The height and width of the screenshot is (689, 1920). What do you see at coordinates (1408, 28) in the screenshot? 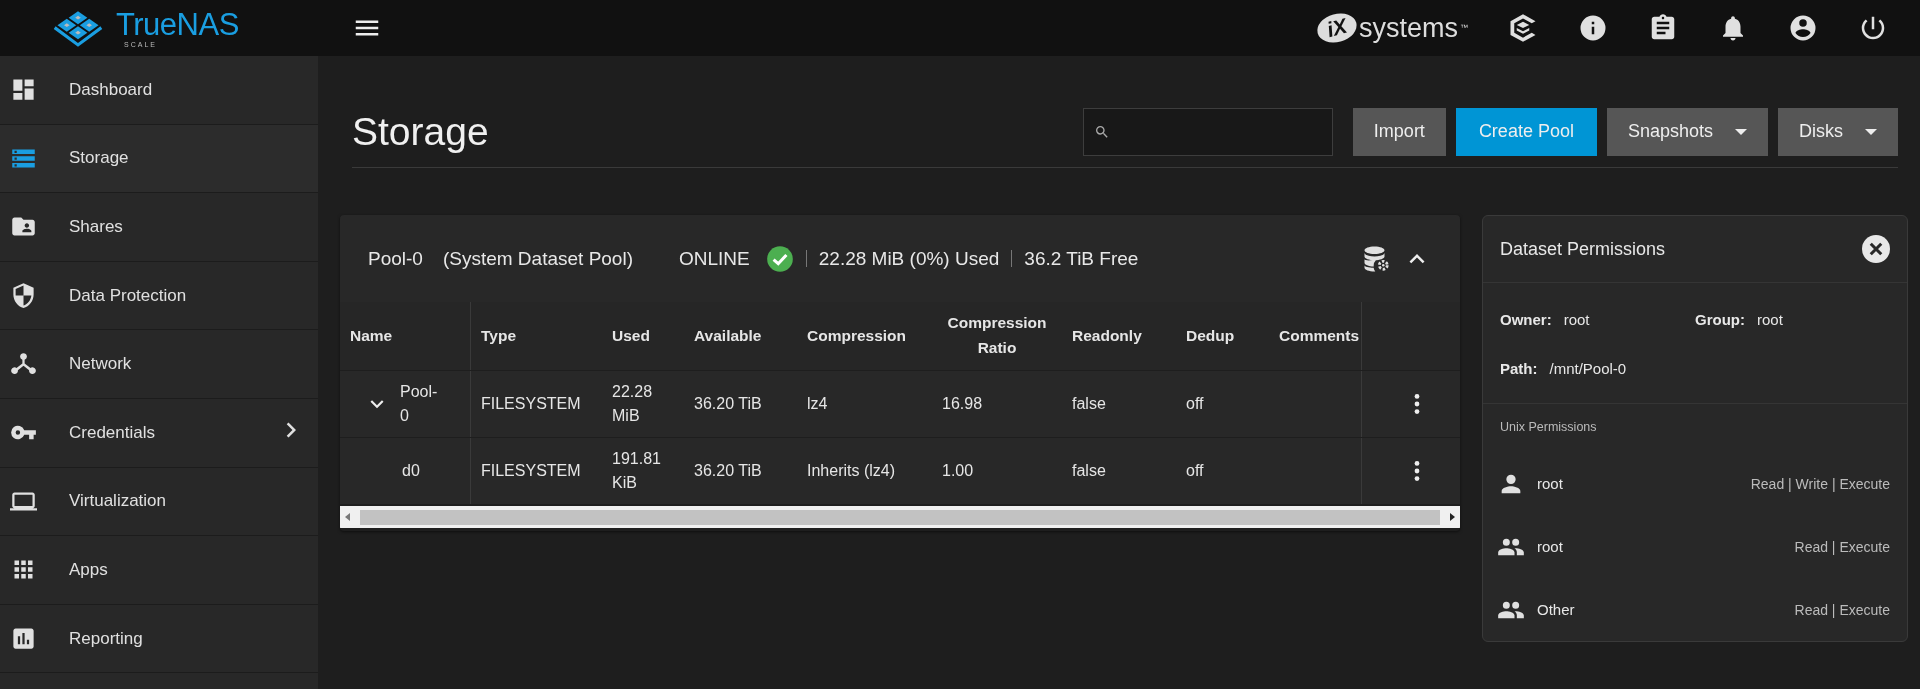
I see `vendor-logo-text: systems` at bounding box center [1408, 28].